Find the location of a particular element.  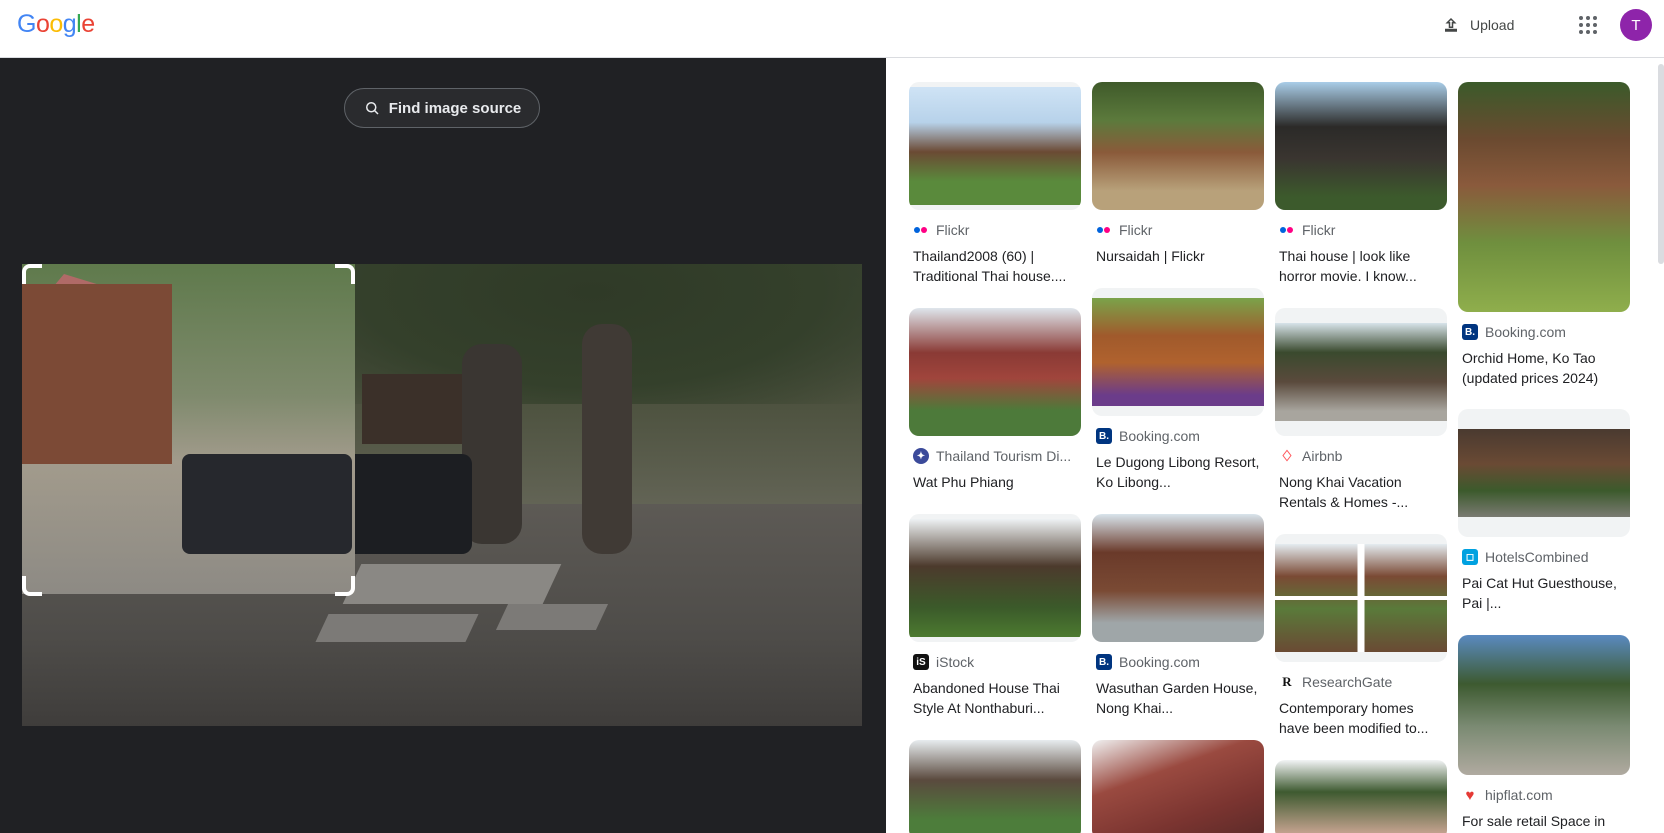

hotelscombined-icon: ◻ is located at coordinates (1470, 557).